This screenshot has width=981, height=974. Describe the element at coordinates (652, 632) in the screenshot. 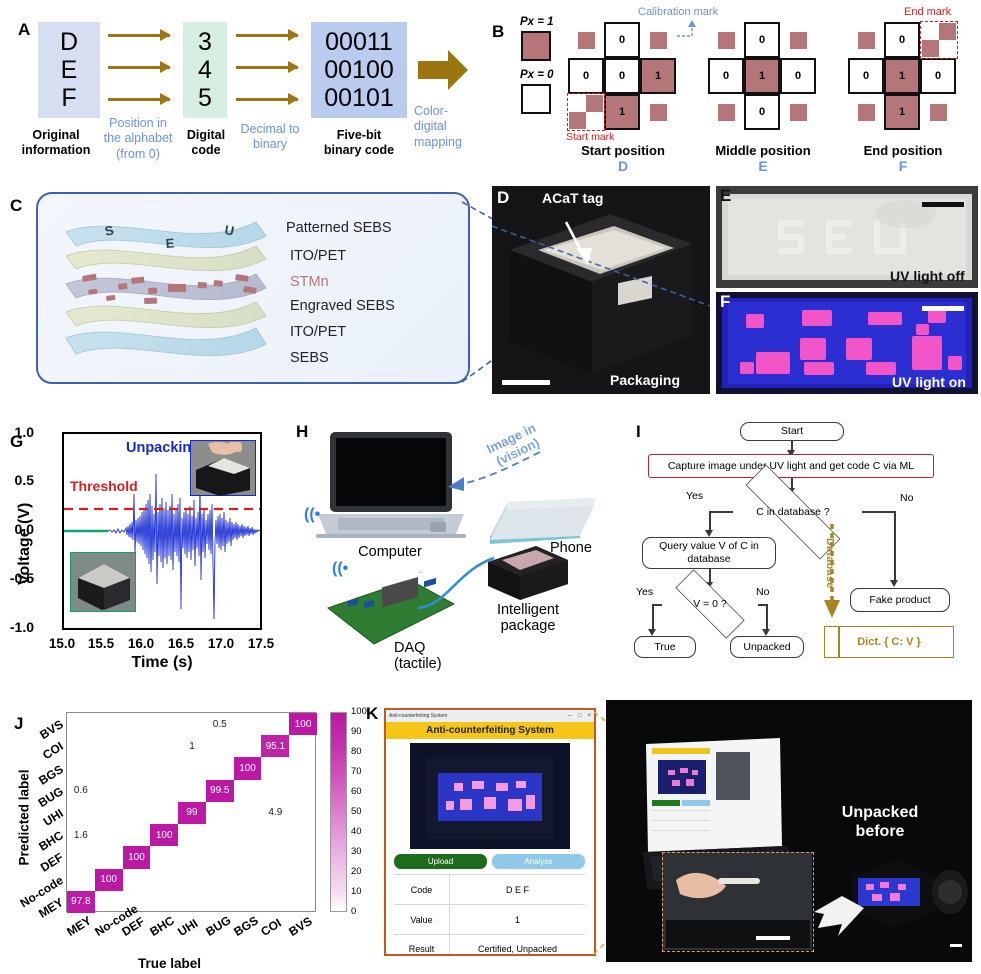

I see `flow-arrow-true` at that location.